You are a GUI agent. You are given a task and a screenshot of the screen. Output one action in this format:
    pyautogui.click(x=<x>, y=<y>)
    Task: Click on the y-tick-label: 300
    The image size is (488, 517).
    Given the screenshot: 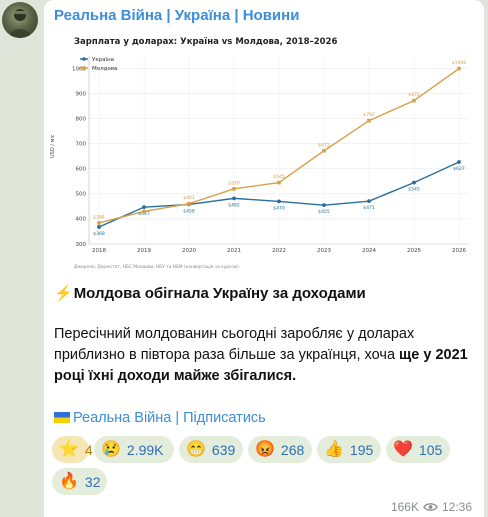 What is the action you would take?
    pyautogui.click(x=81, y=245)
    